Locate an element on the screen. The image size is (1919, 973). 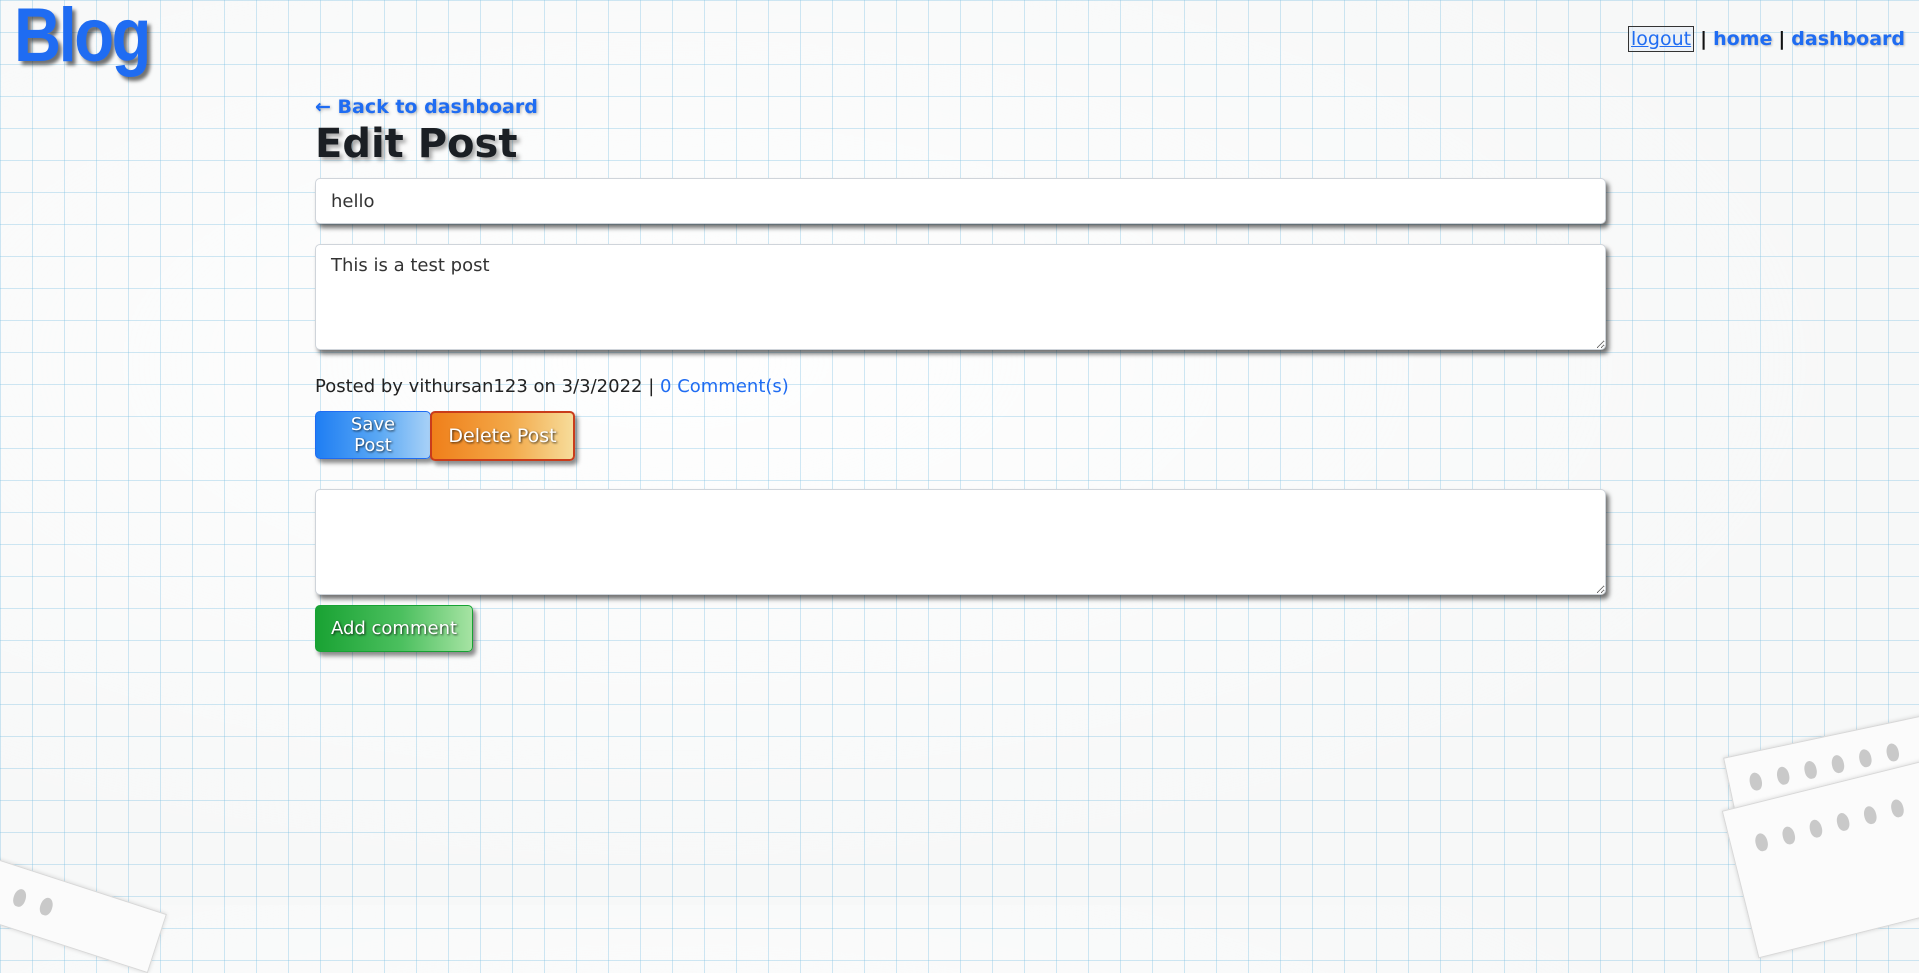
logout-link: logout is located at coordinates (1661, 39).